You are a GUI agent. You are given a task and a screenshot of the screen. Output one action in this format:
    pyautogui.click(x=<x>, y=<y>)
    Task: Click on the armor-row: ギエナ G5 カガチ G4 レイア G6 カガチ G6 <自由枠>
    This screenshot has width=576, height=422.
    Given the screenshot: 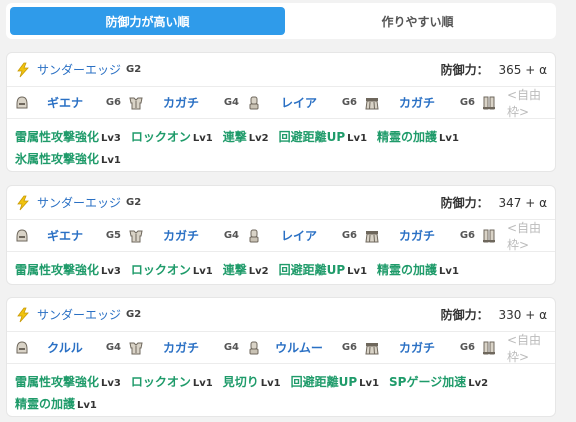 What is the action you would take?
    pyautogui.click(x=281, y=236)
    